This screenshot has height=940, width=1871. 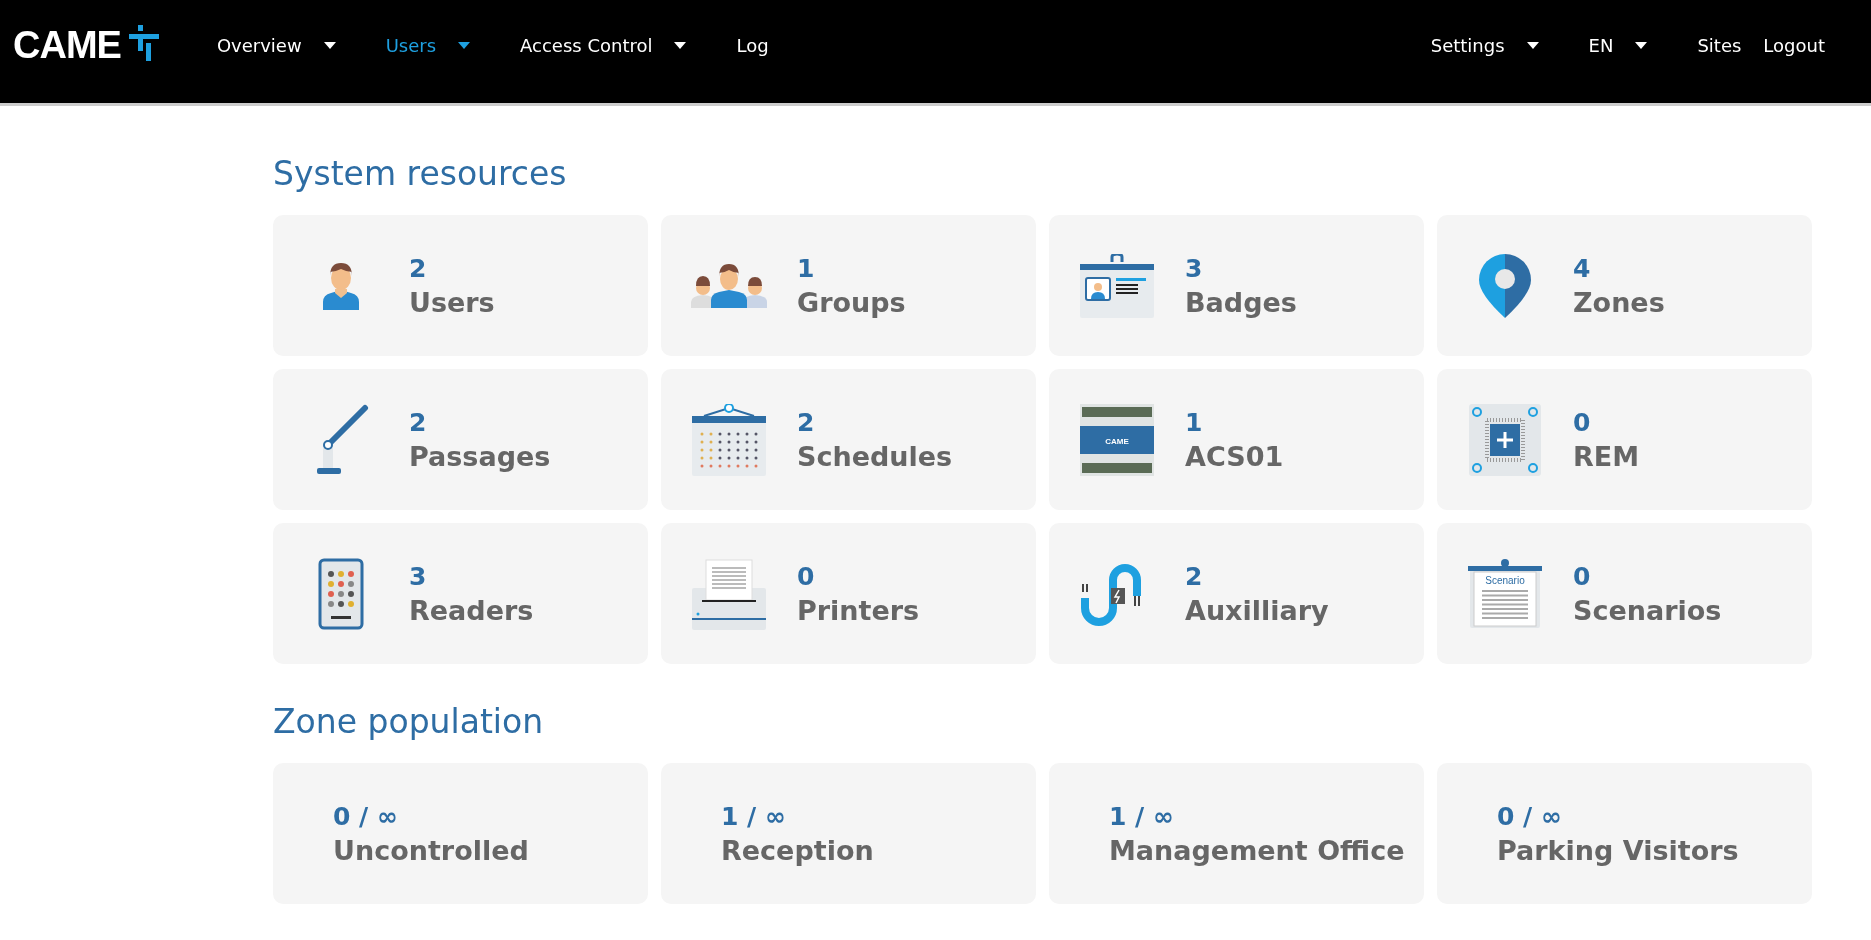 I want to click on resource-card: 3 Readers, so click(x=460, y=593).